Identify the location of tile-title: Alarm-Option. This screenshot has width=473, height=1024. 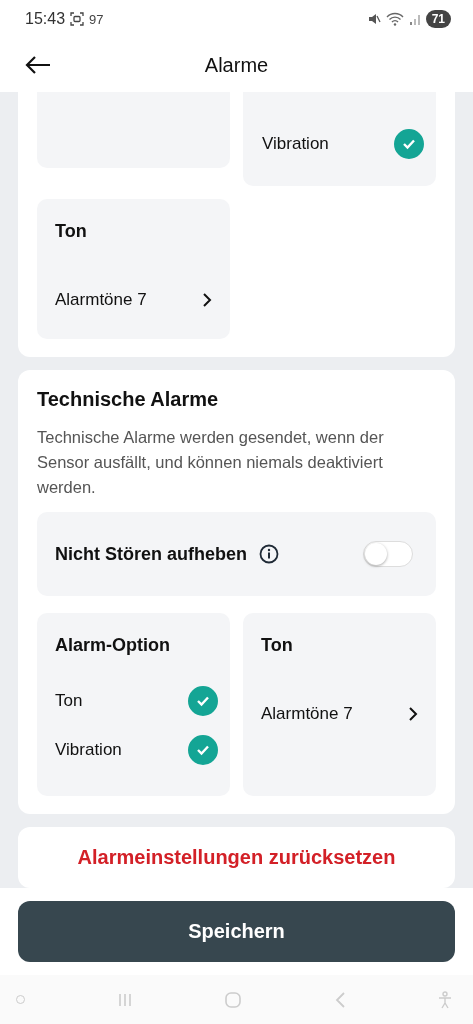
(113, 645).